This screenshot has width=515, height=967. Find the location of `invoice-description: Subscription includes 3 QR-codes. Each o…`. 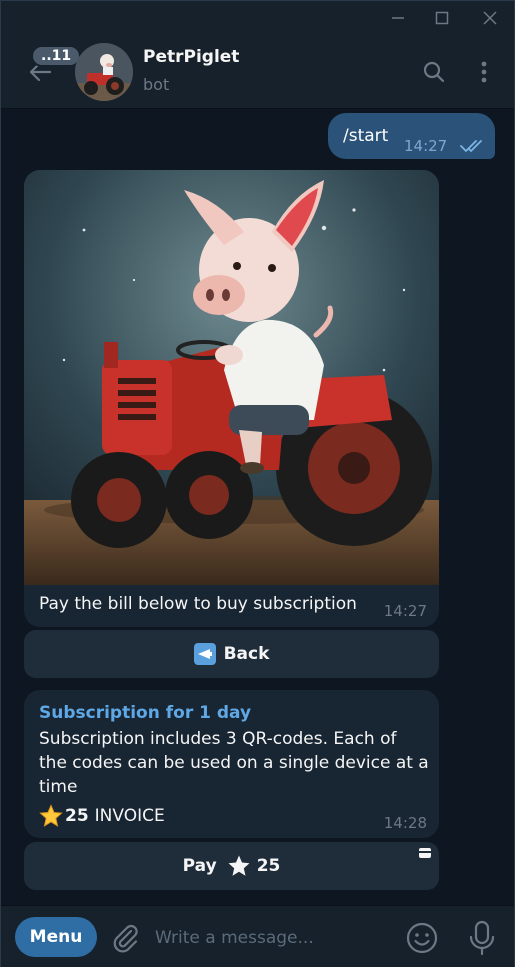

invoice-description: Subscription includes 3 QR-codes. Each o… is located at coordinates (234, 763).